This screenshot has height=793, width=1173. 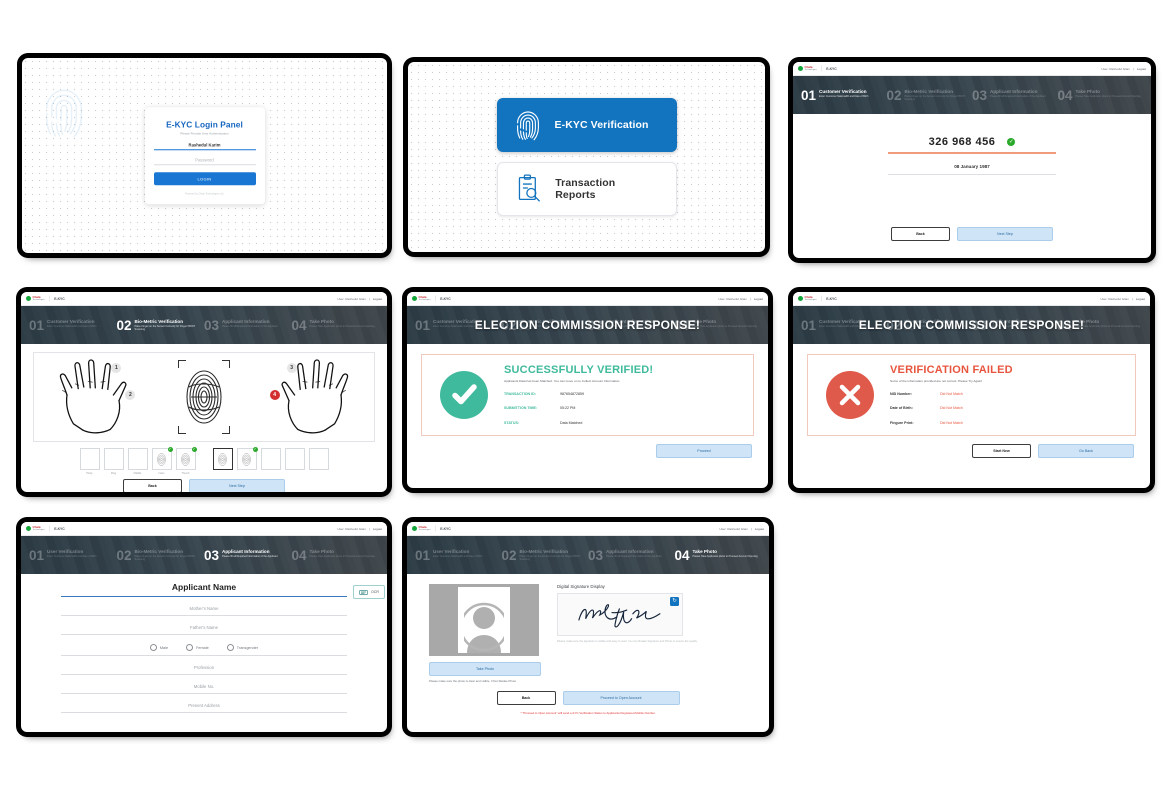 I want to click on logo-mark-icon, so click(x=800, y=298).